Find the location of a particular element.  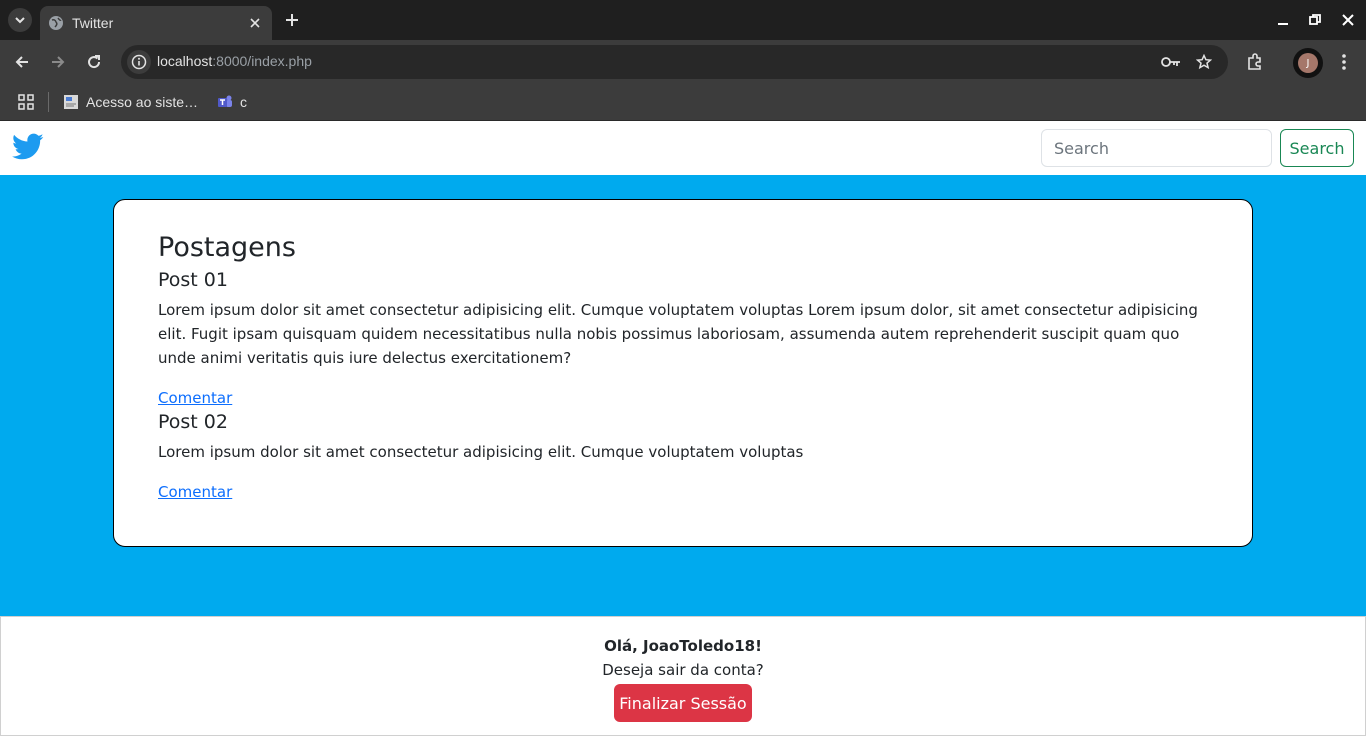

forward-button is located at coordinates (58, 62).